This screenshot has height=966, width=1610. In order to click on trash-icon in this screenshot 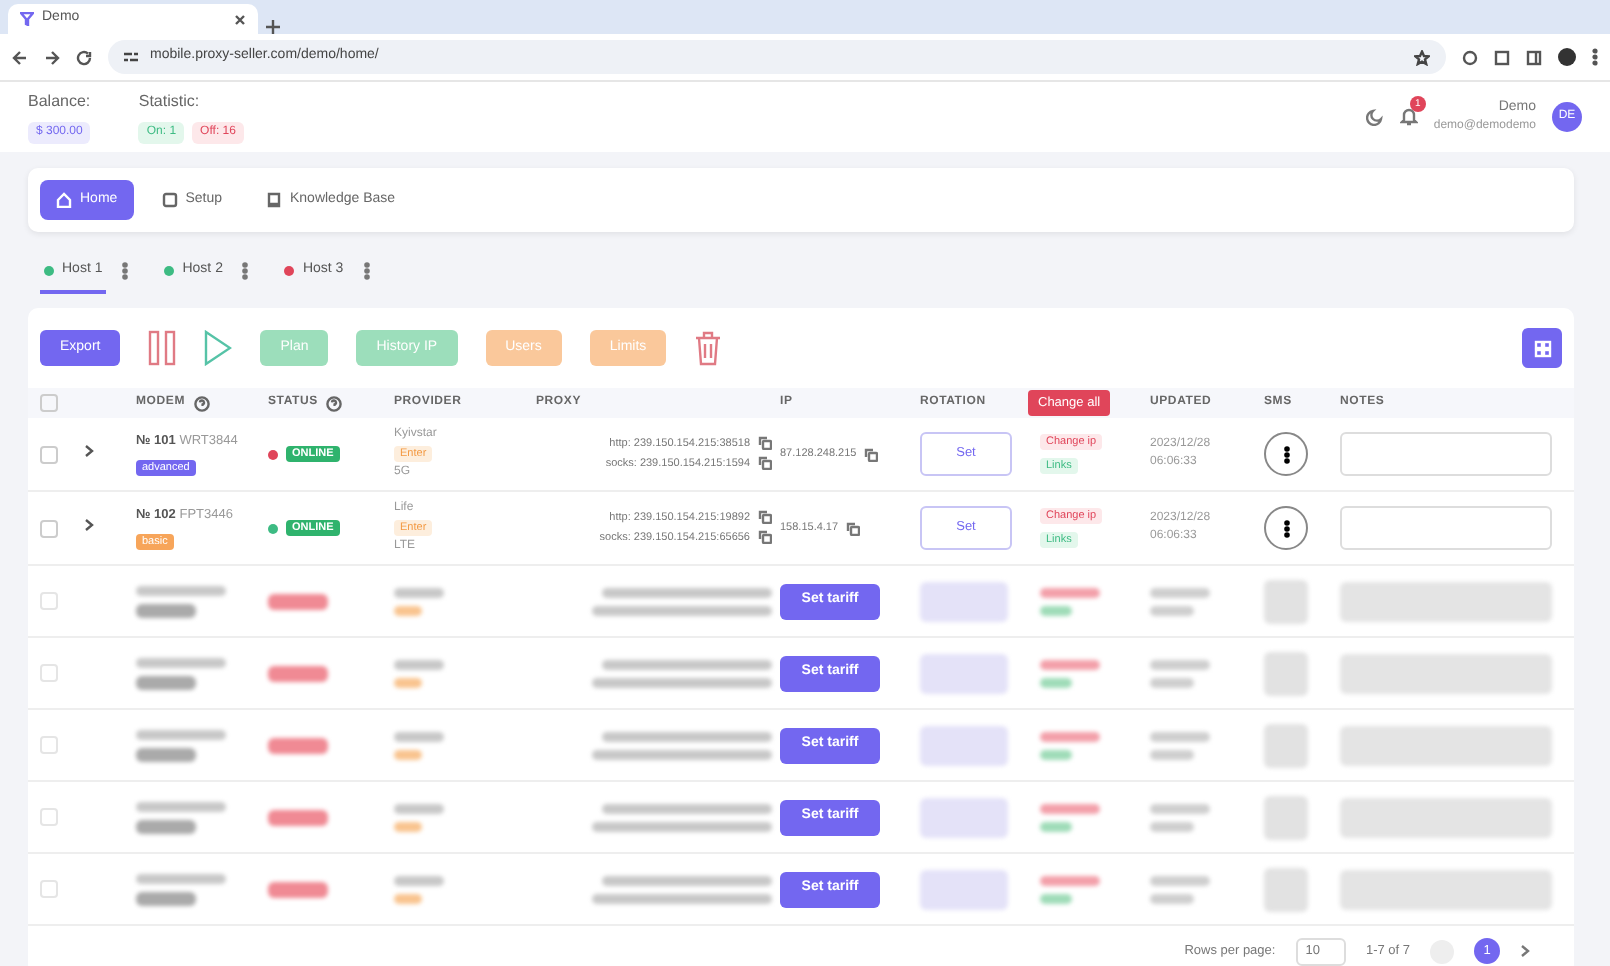, I will do `click(708, 348)`.